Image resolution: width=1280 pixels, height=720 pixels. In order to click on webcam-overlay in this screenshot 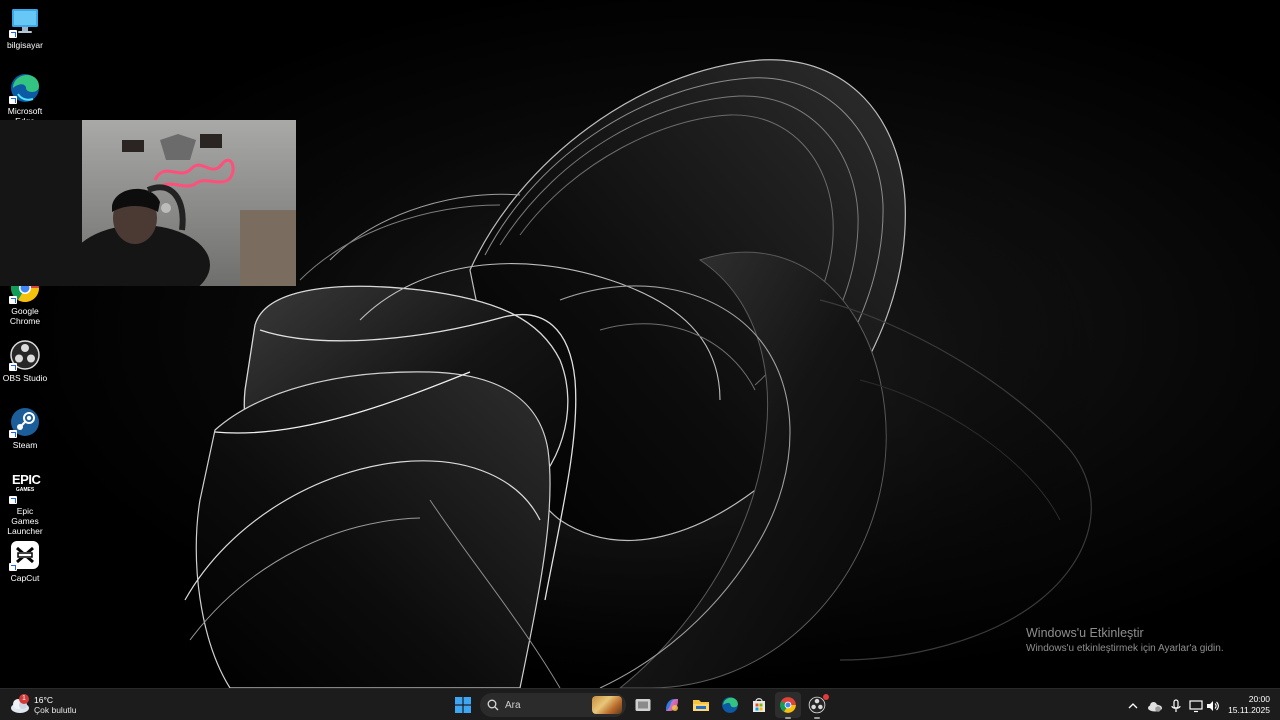, I will do `click(148, 203)`.